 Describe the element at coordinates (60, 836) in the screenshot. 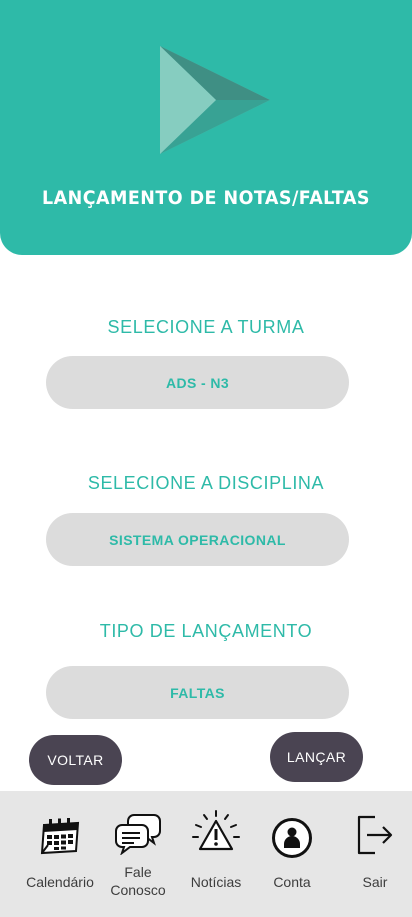

I see `calendar-icon` at that location.